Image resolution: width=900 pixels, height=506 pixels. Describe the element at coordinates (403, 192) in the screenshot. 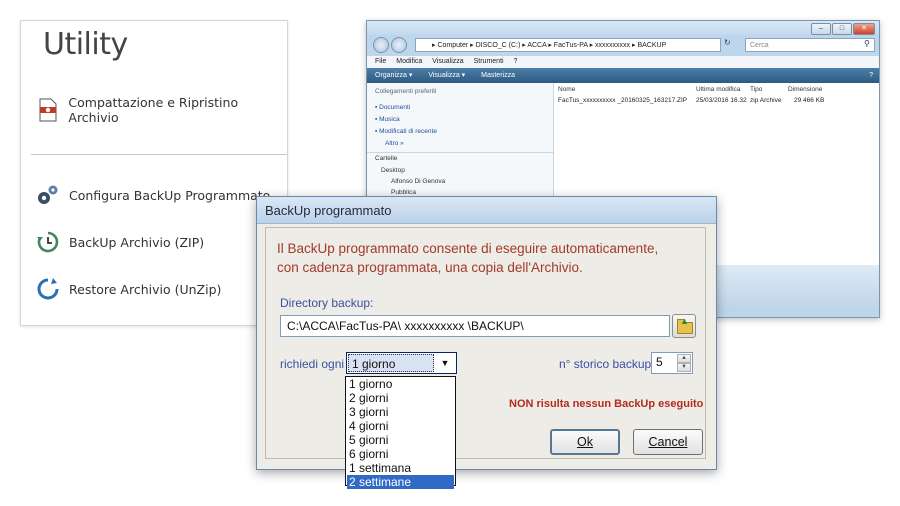

I see `folder-public: Pubblica` at that location.